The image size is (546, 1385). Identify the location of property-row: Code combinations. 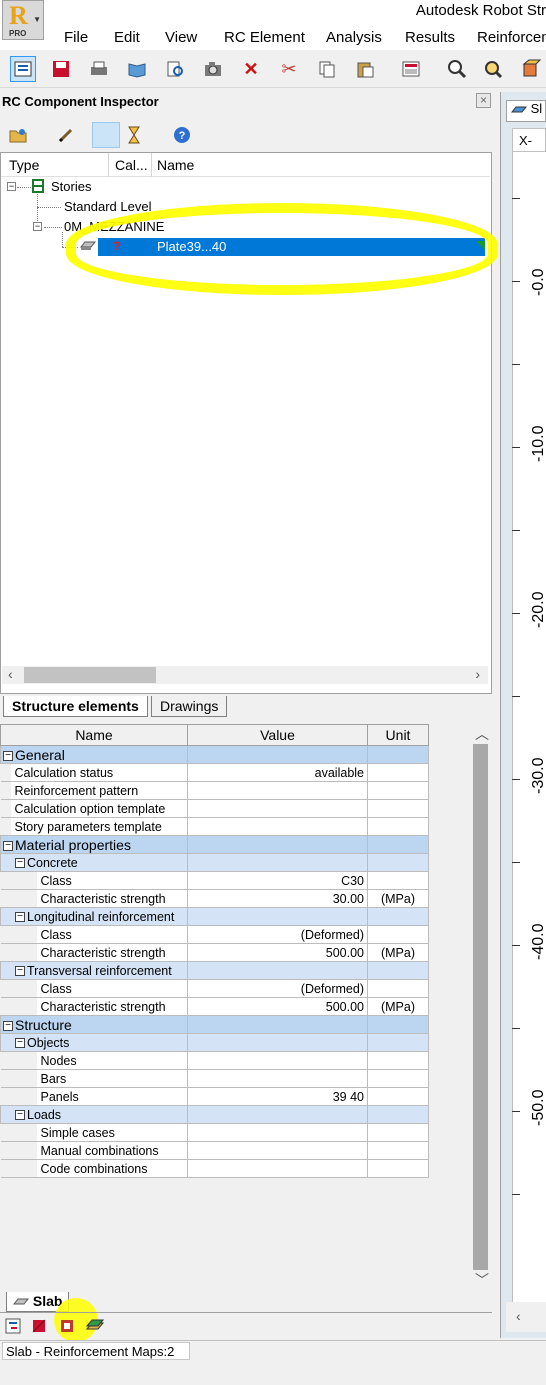
(214, 1168).